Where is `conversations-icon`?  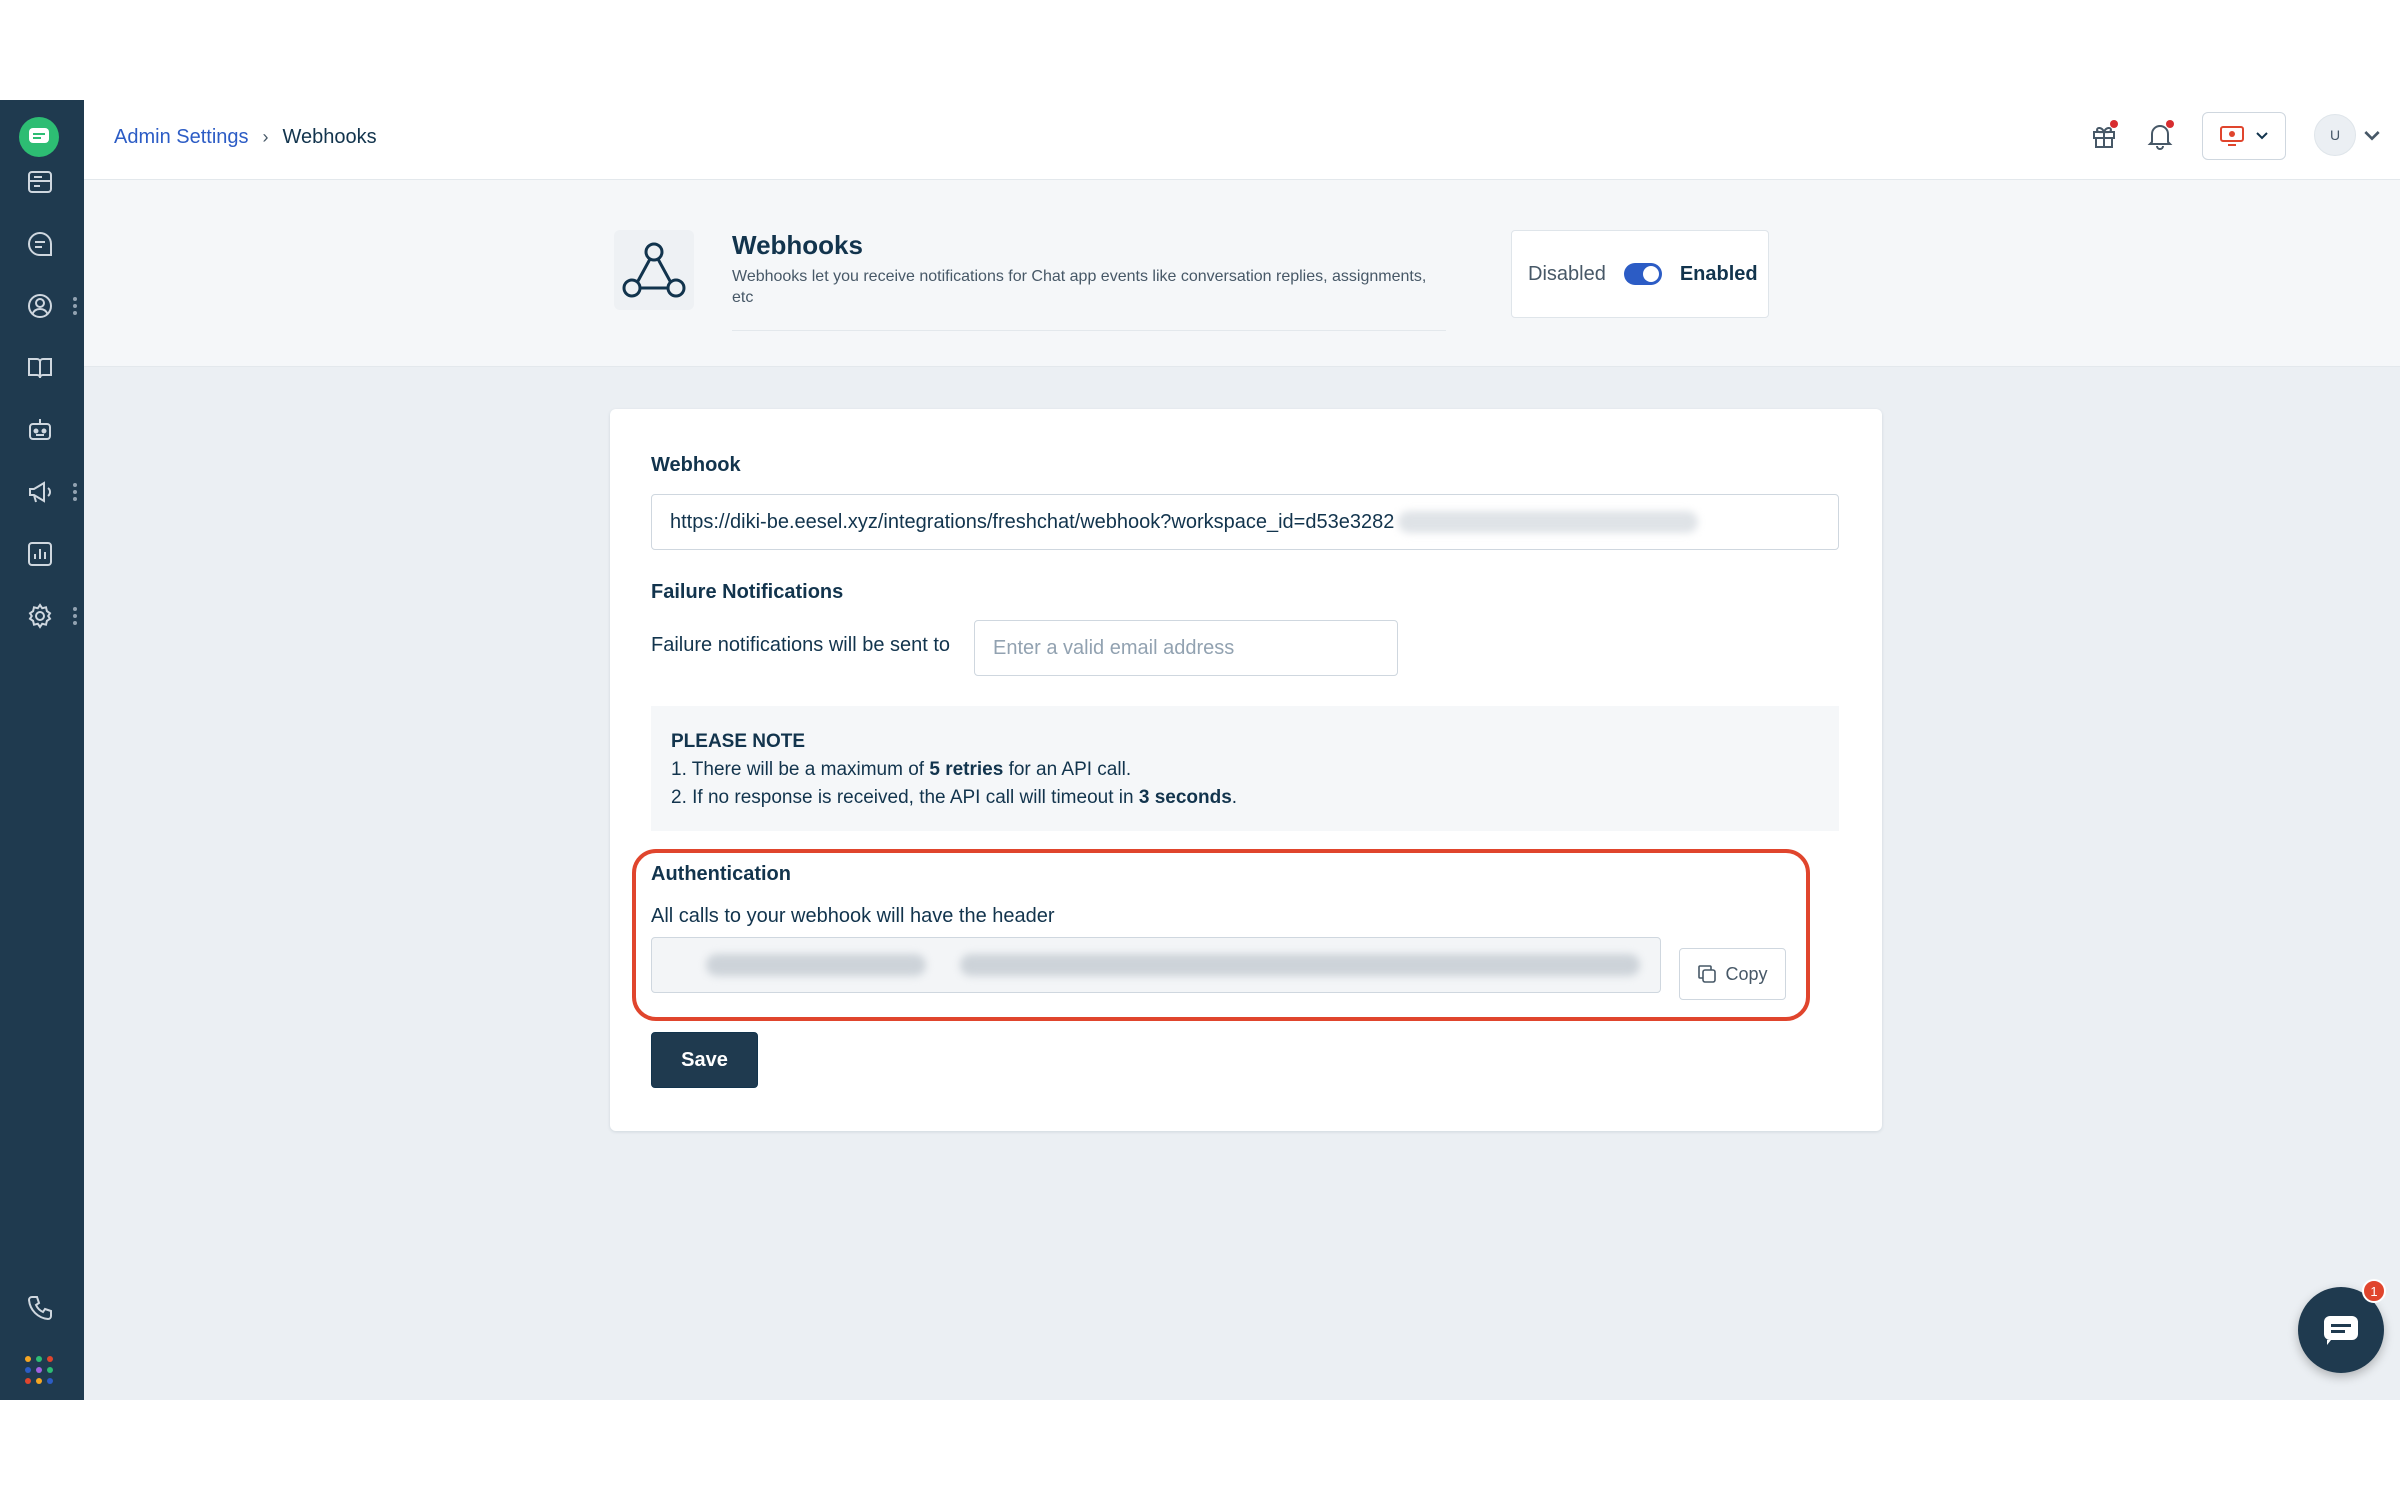 conversations-icon is located at coordinates (40, 244).